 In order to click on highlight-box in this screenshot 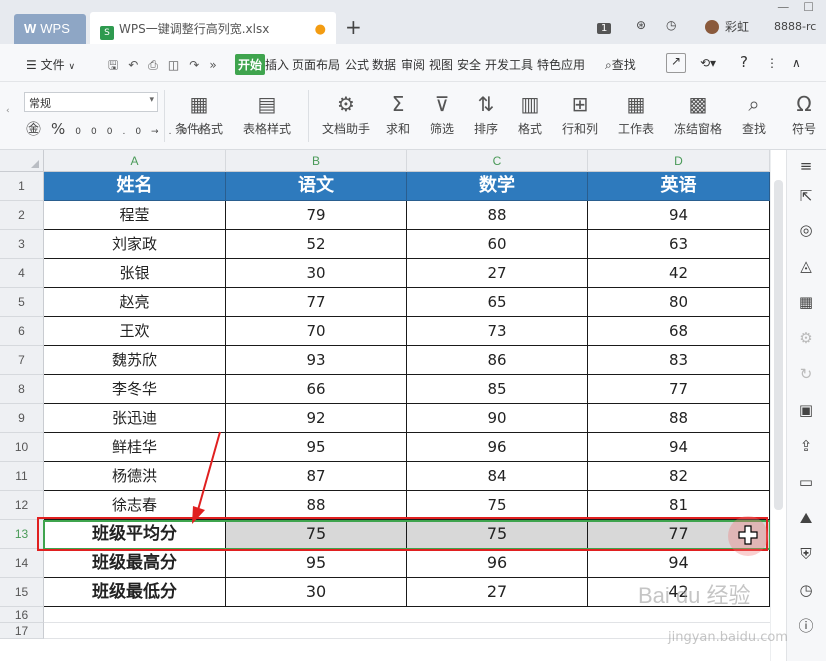, I will do `click(402, 534)`.